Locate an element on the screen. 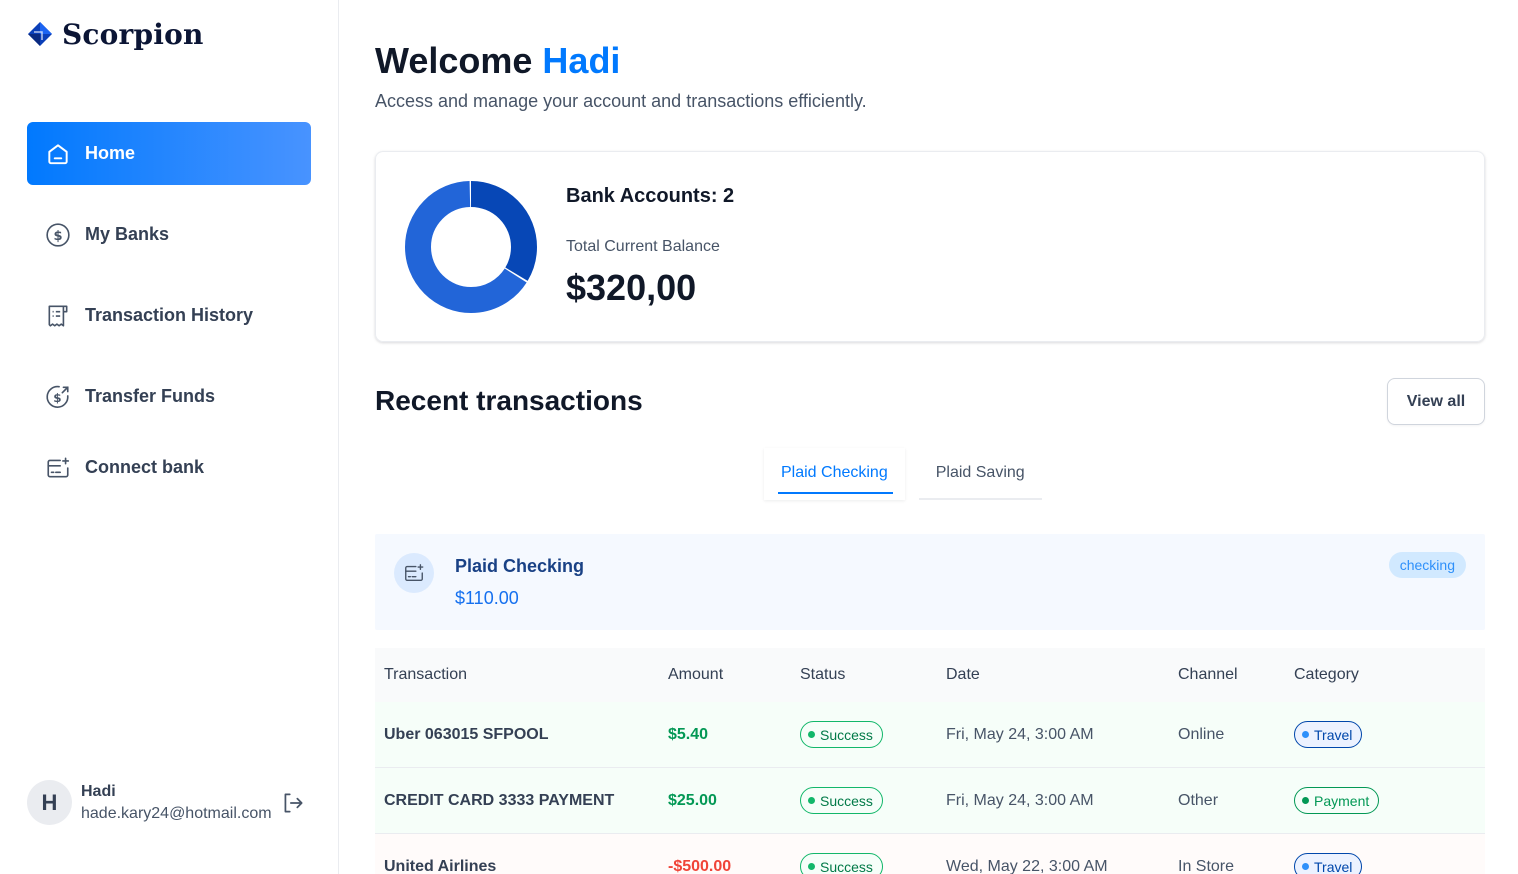 This screenshot has width=1518, height=874. user-profile: H Hadi hade.kary24@hotmail.com is located at coordinates (172, 802).